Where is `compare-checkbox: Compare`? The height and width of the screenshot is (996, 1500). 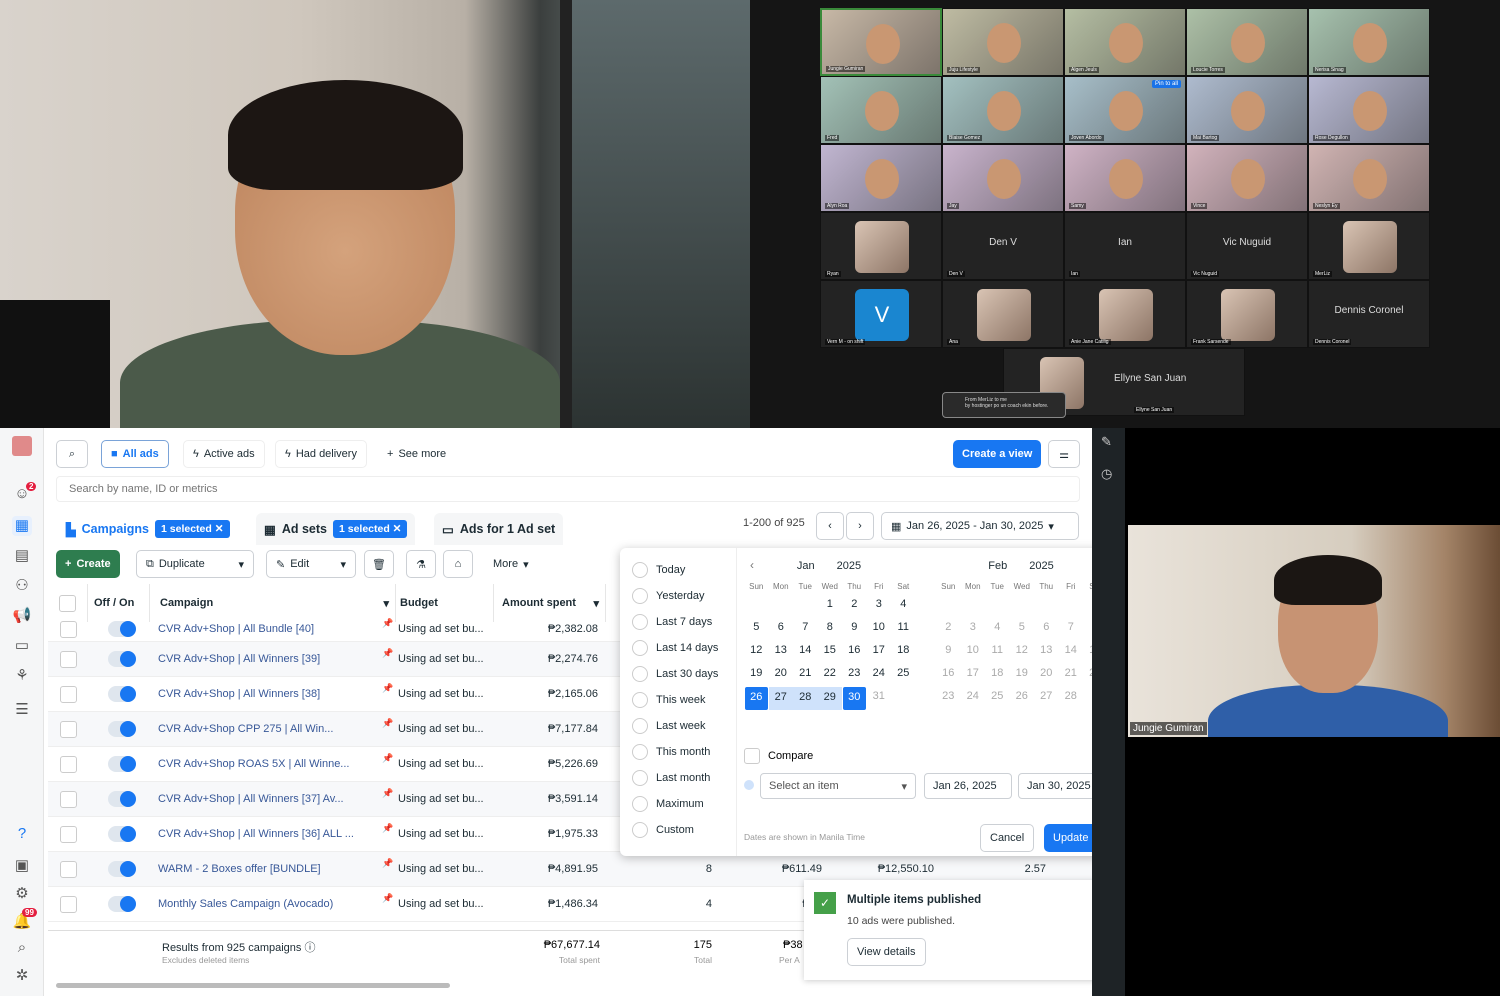 compare-checkbox: Compare is located at coordinates (778, 756).